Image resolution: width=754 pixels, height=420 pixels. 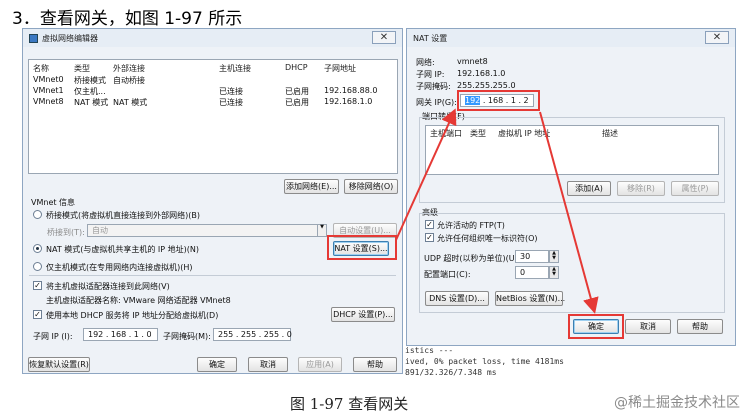 What do you see at coordinates (123, 215) in the screenshot?
I see `bridge-mode-label: 桥接模式(将虚拟机直接连接到外部网络)(B)` at bounding box center [123, 215].